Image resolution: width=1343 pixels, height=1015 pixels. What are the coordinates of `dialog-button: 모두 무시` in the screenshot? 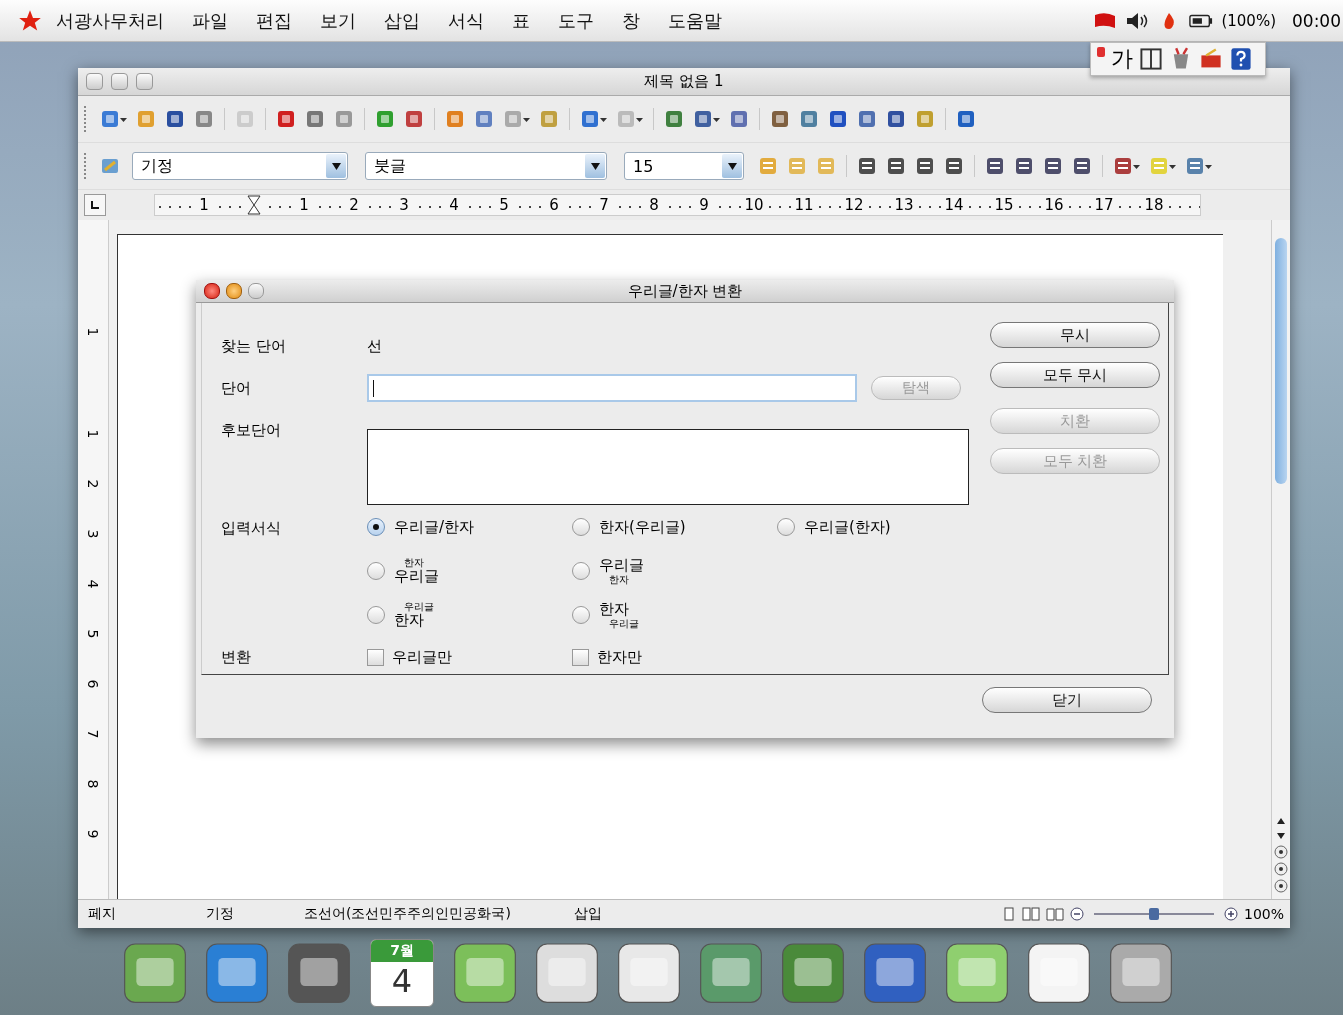 It's located at (1075, 375).